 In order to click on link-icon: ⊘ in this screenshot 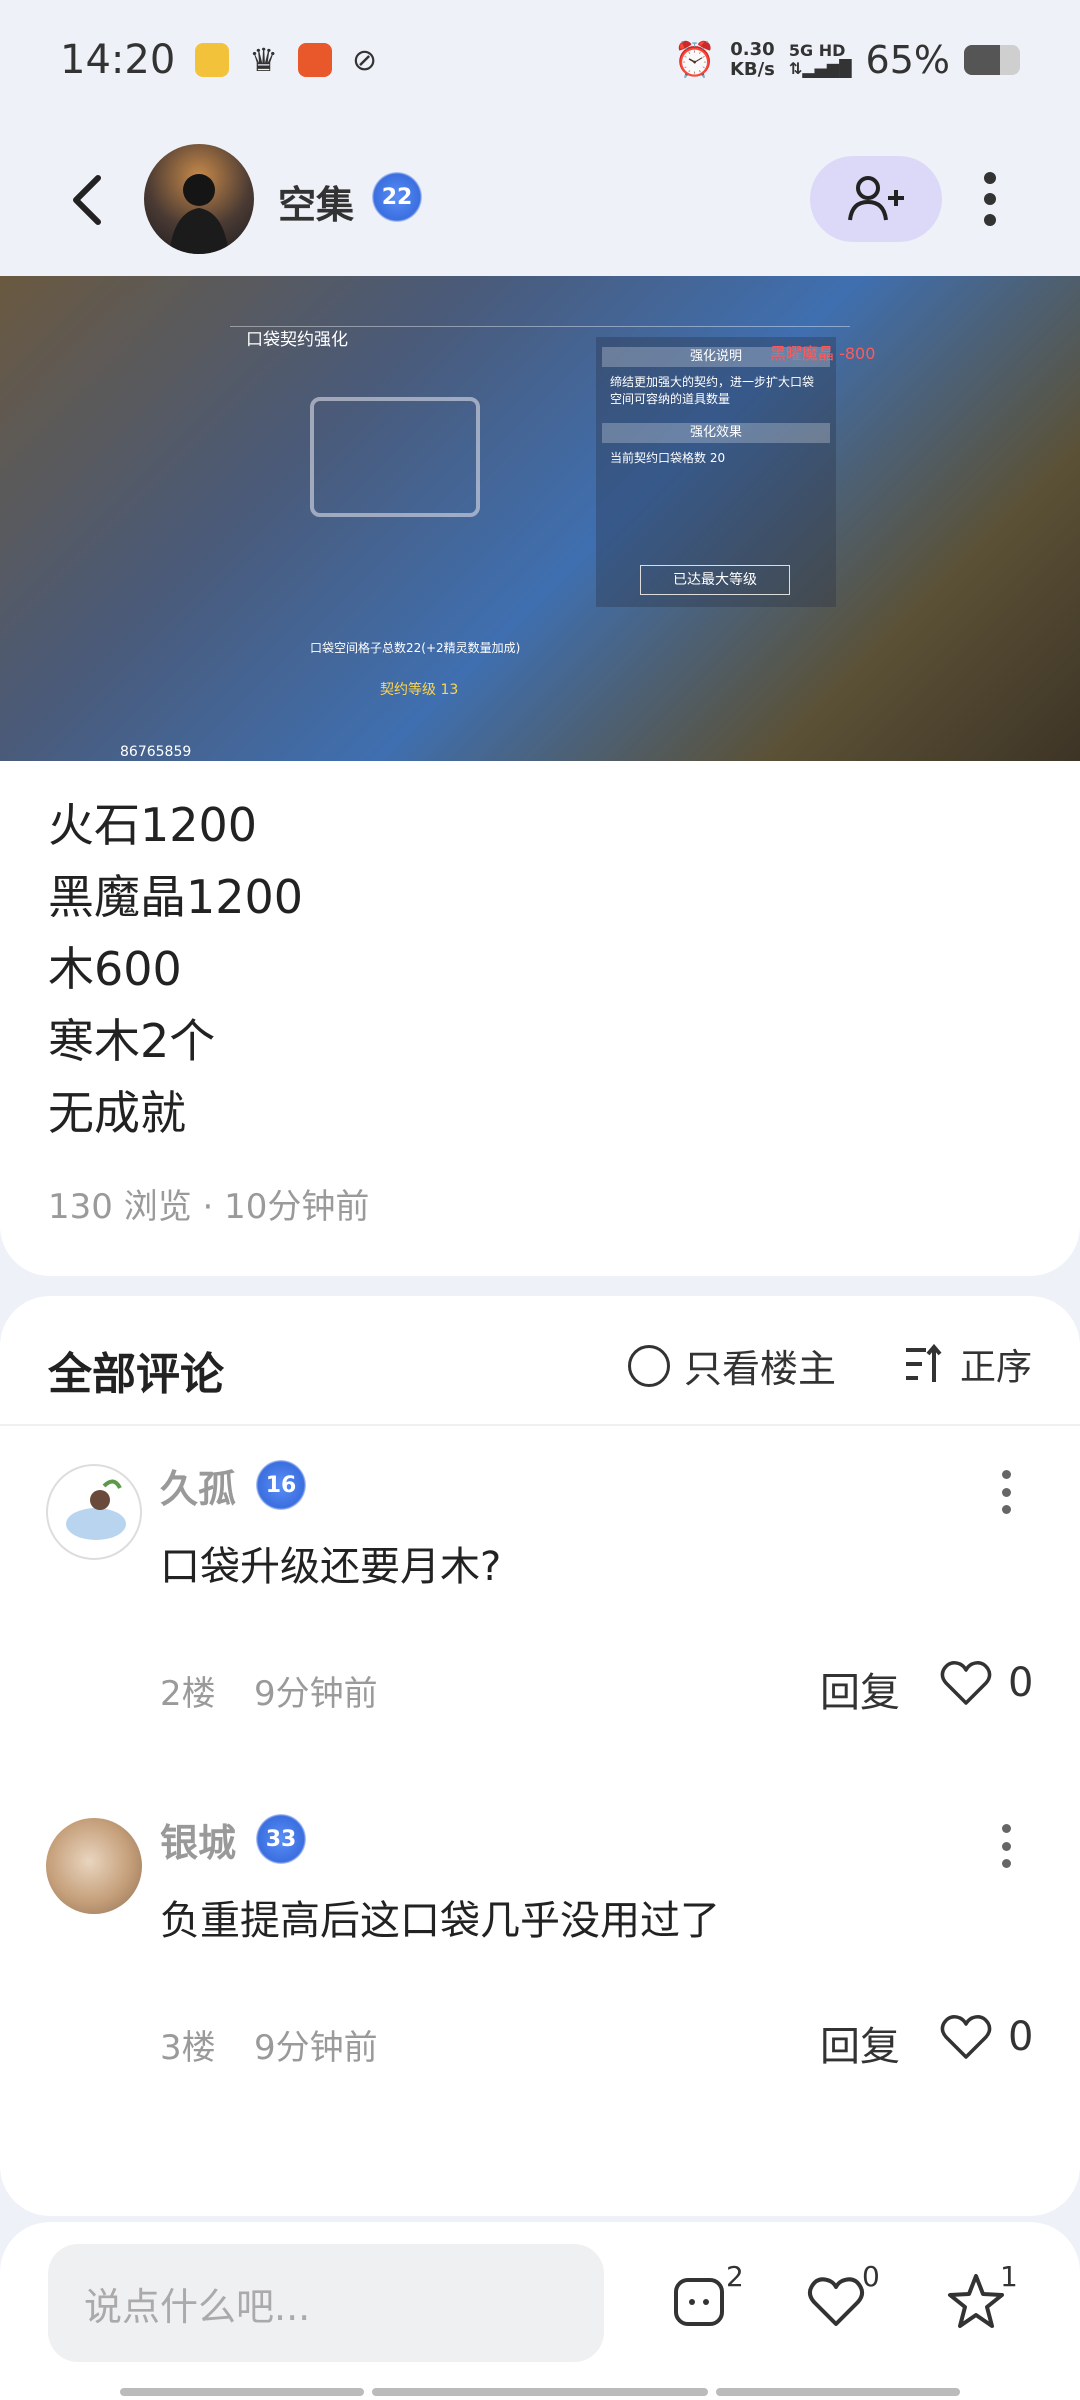, I will do `click(364, 60)`.